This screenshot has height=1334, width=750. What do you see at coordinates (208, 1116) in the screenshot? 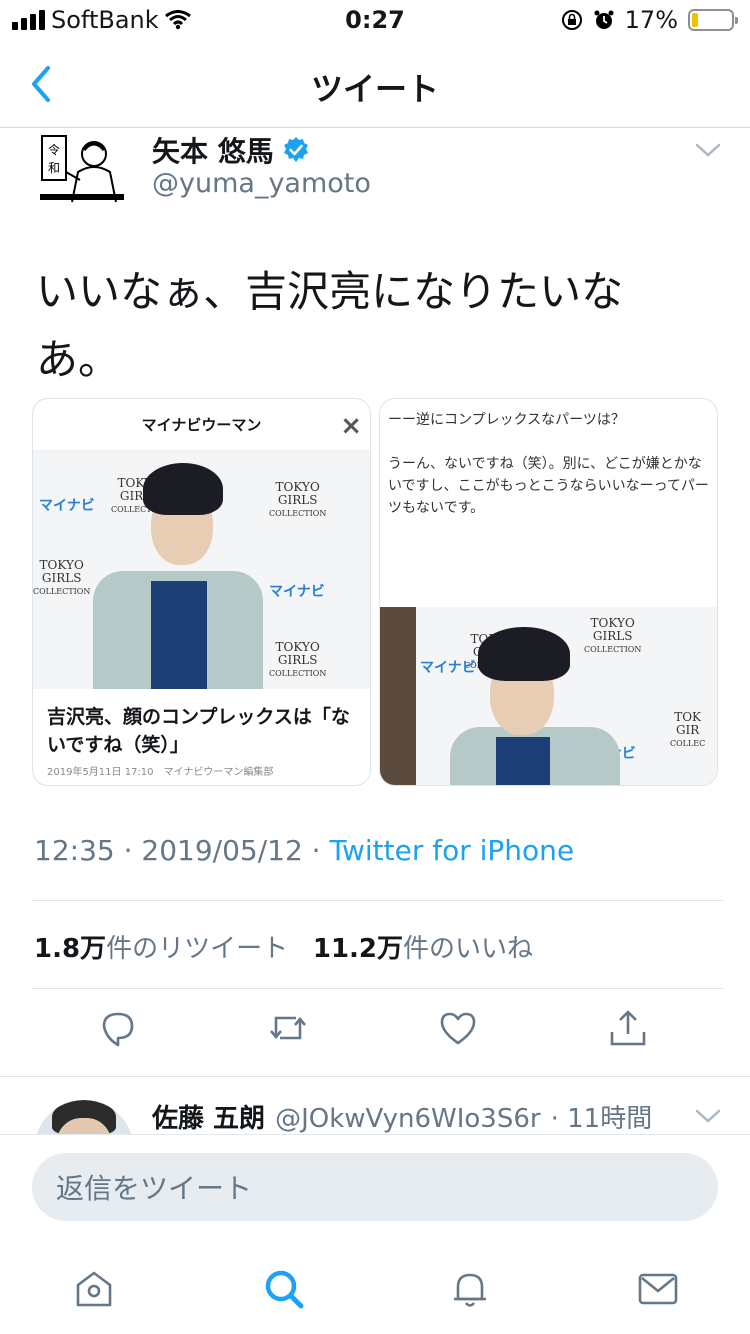
I see `reply-author-name: 佐藤 五朗` at bounding box center [208, 1116].